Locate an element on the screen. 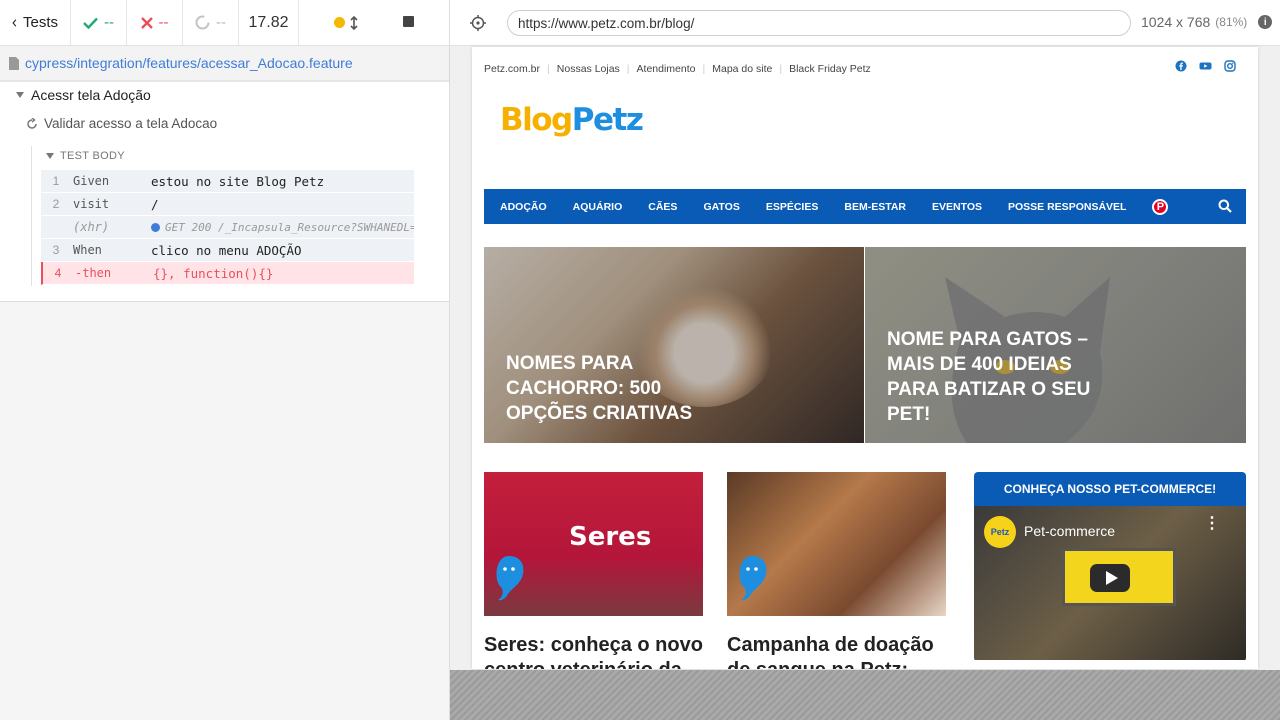 The image size is (1280, 720). viewport-info: 1024 x 768 (81%) i is located at coordinates (1207, 22).